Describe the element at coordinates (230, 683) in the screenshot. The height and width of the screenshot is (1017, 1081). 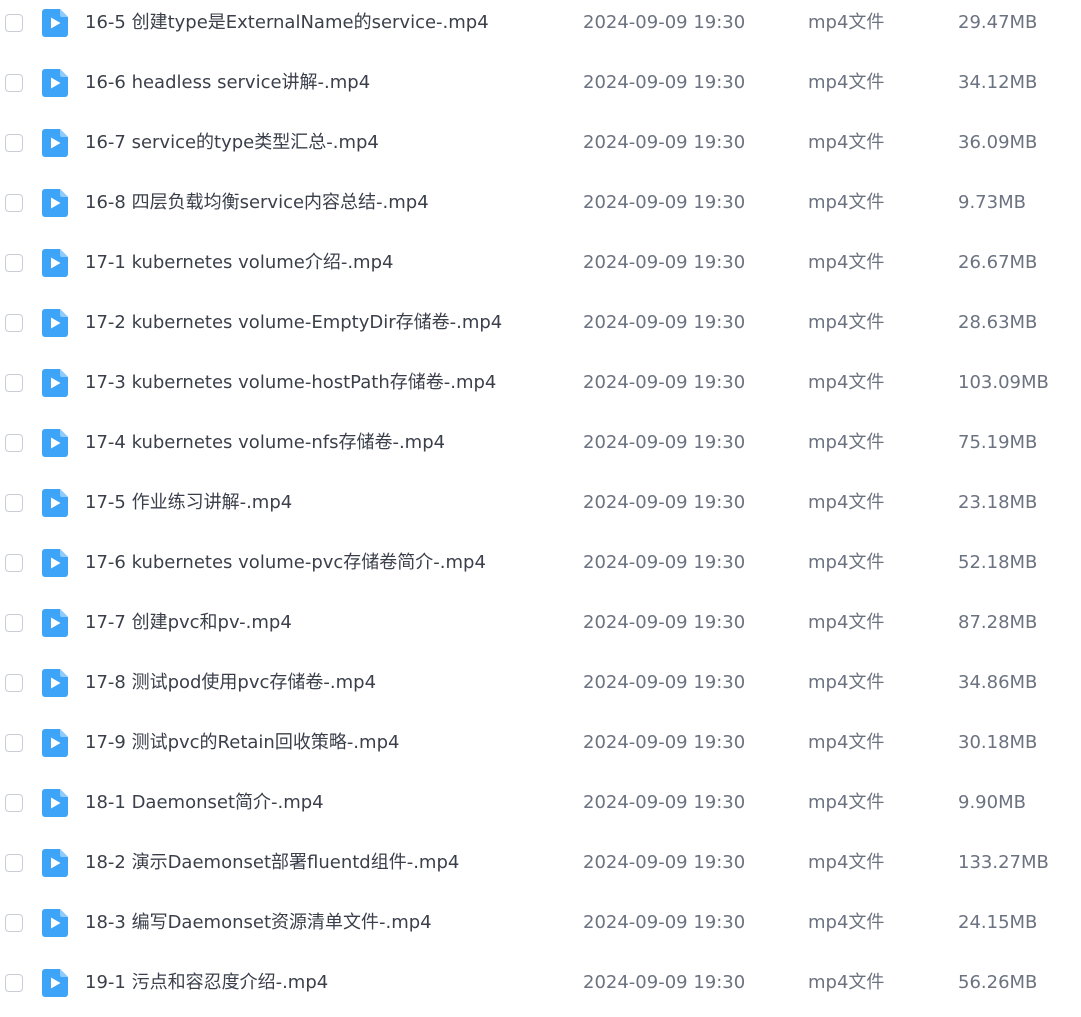
I see `file-name: 17-8 测试pod使用pvc存储卷-.mp4` at that location.